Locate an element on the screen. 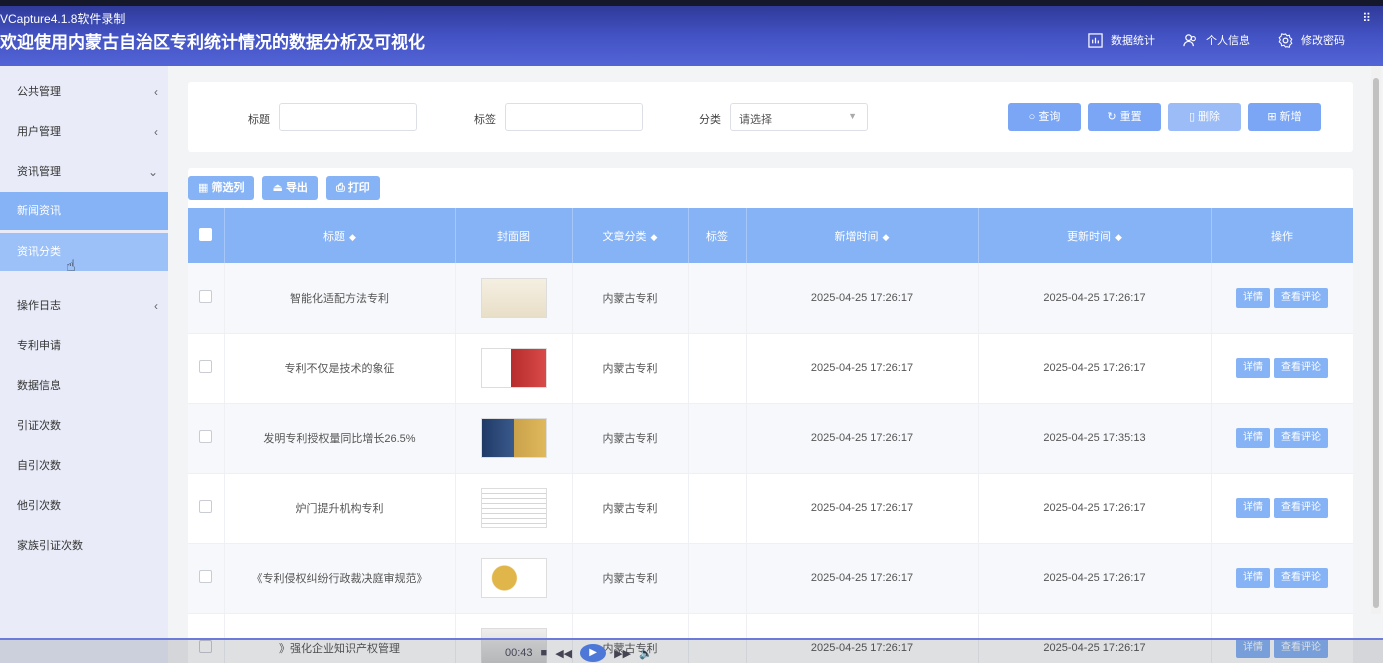 Image resolution: width=1383 pixels, height=663 pixels. add-button: ⊞ 新增 is located at coordinates (1284, 117).